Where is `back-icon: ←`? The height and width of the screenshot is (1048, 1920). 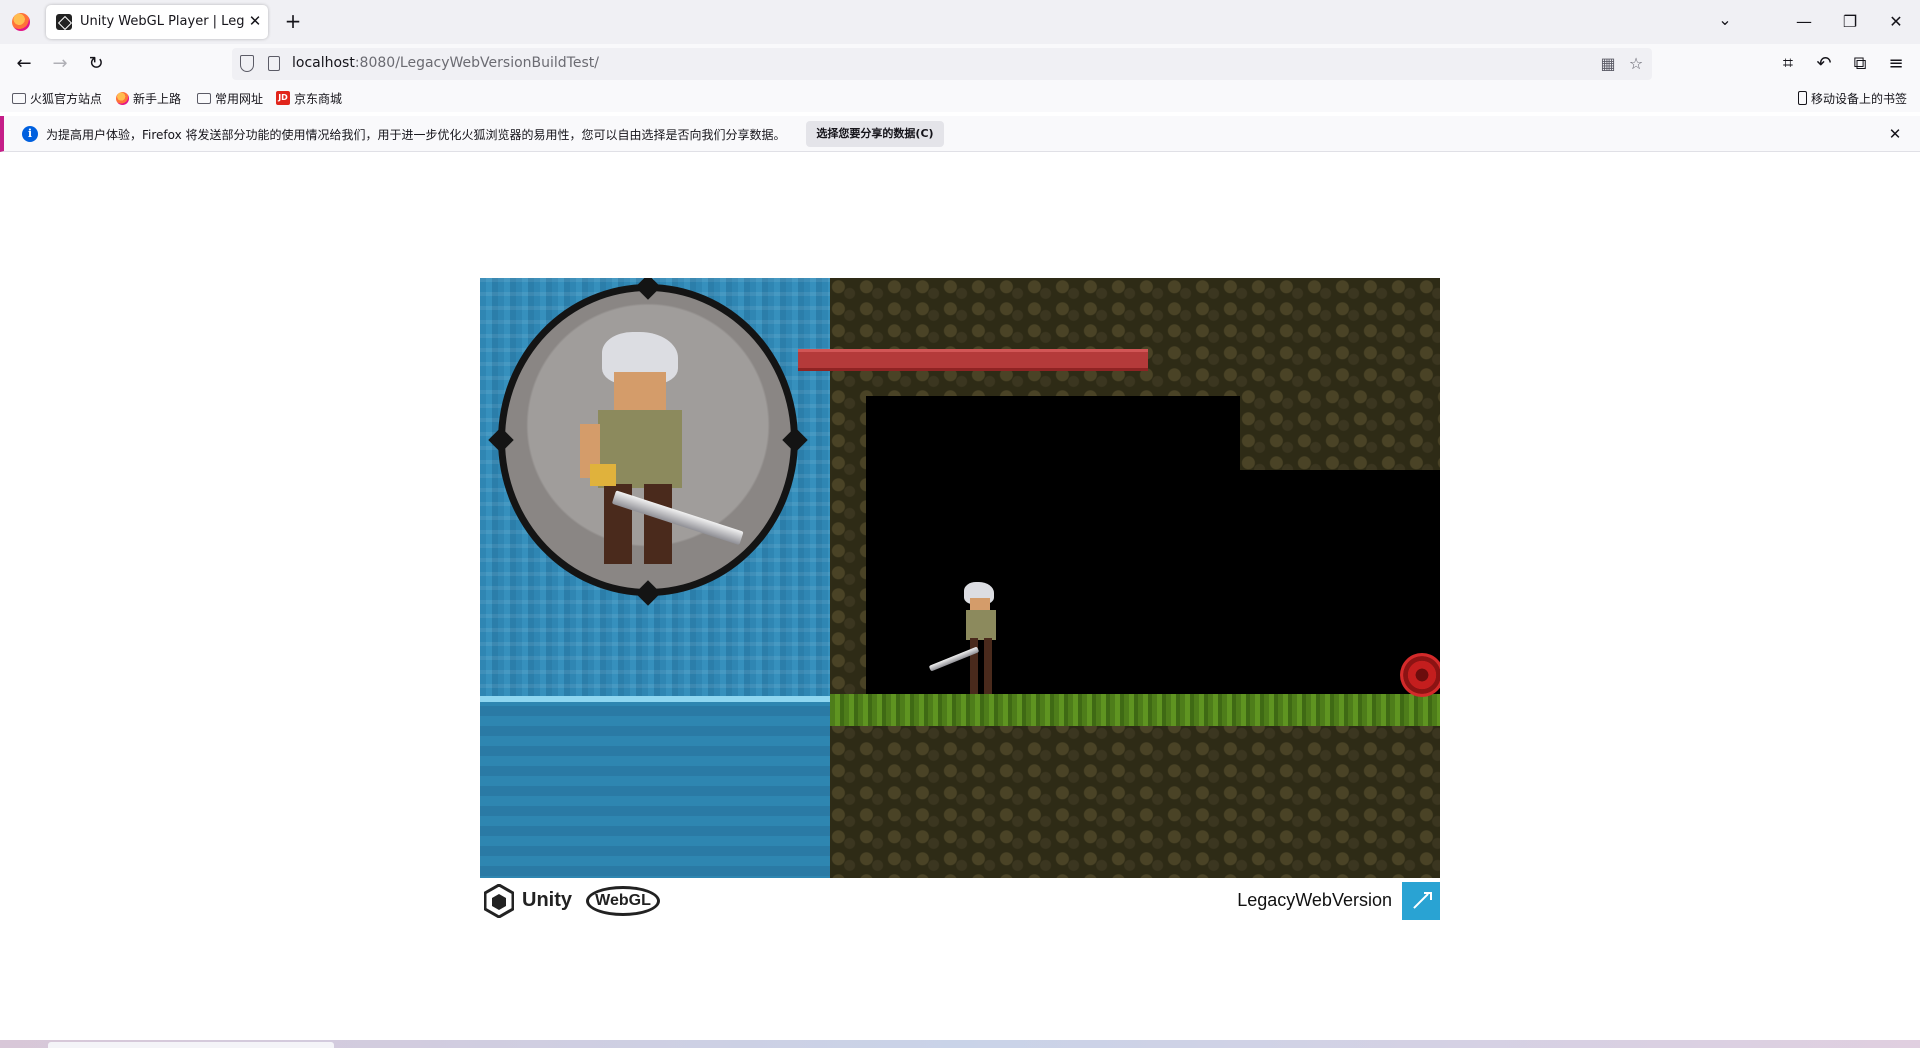 back-icon: ← is located at coordinates (24, 64).